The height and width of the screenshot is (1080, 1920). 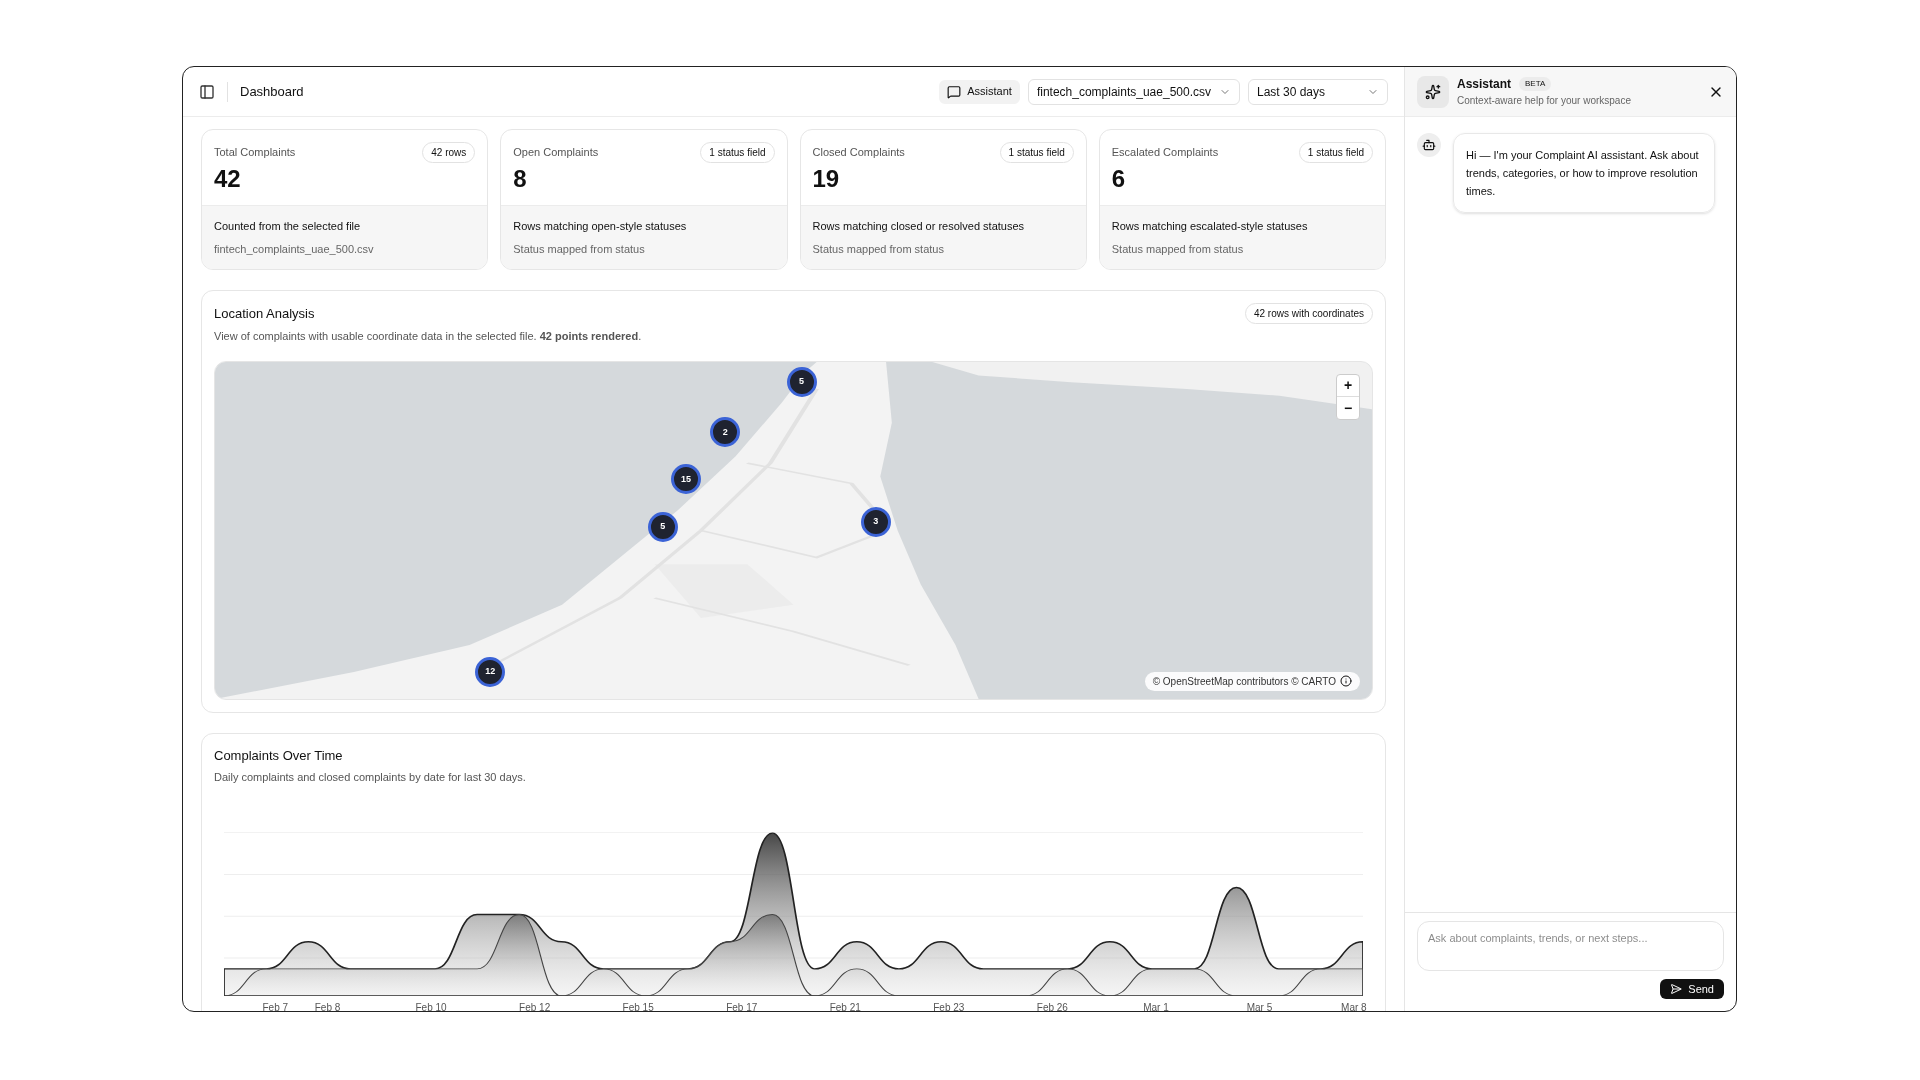 I want to click on stat-note: Rows matching escalated-style statuses, so click(x=1210, y=226).